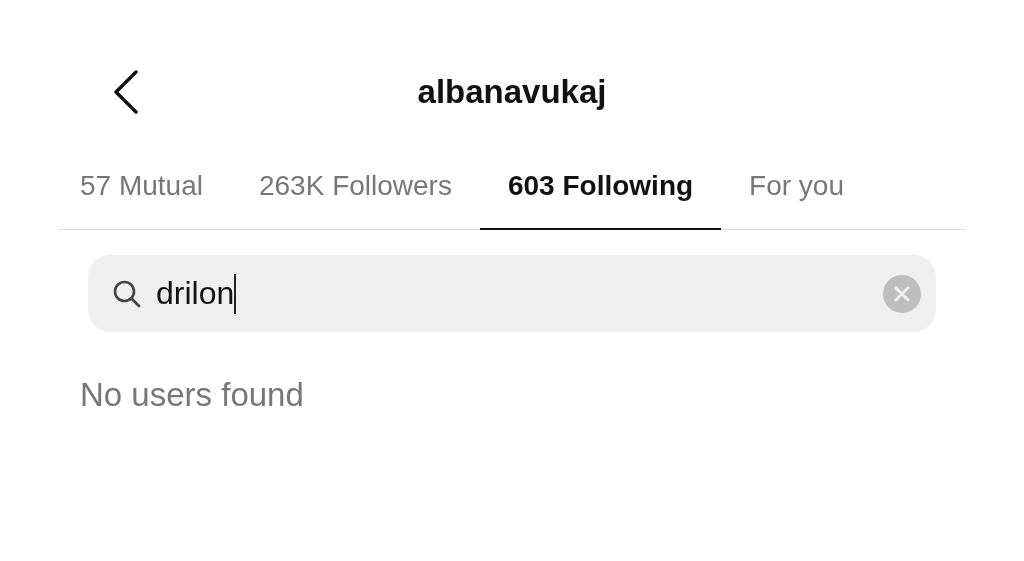 This screenshot has height=561, width=1024. Describe the element at coordinates (144, 194) in the screenshot. I see `tab: 57 Mutual` at that location.